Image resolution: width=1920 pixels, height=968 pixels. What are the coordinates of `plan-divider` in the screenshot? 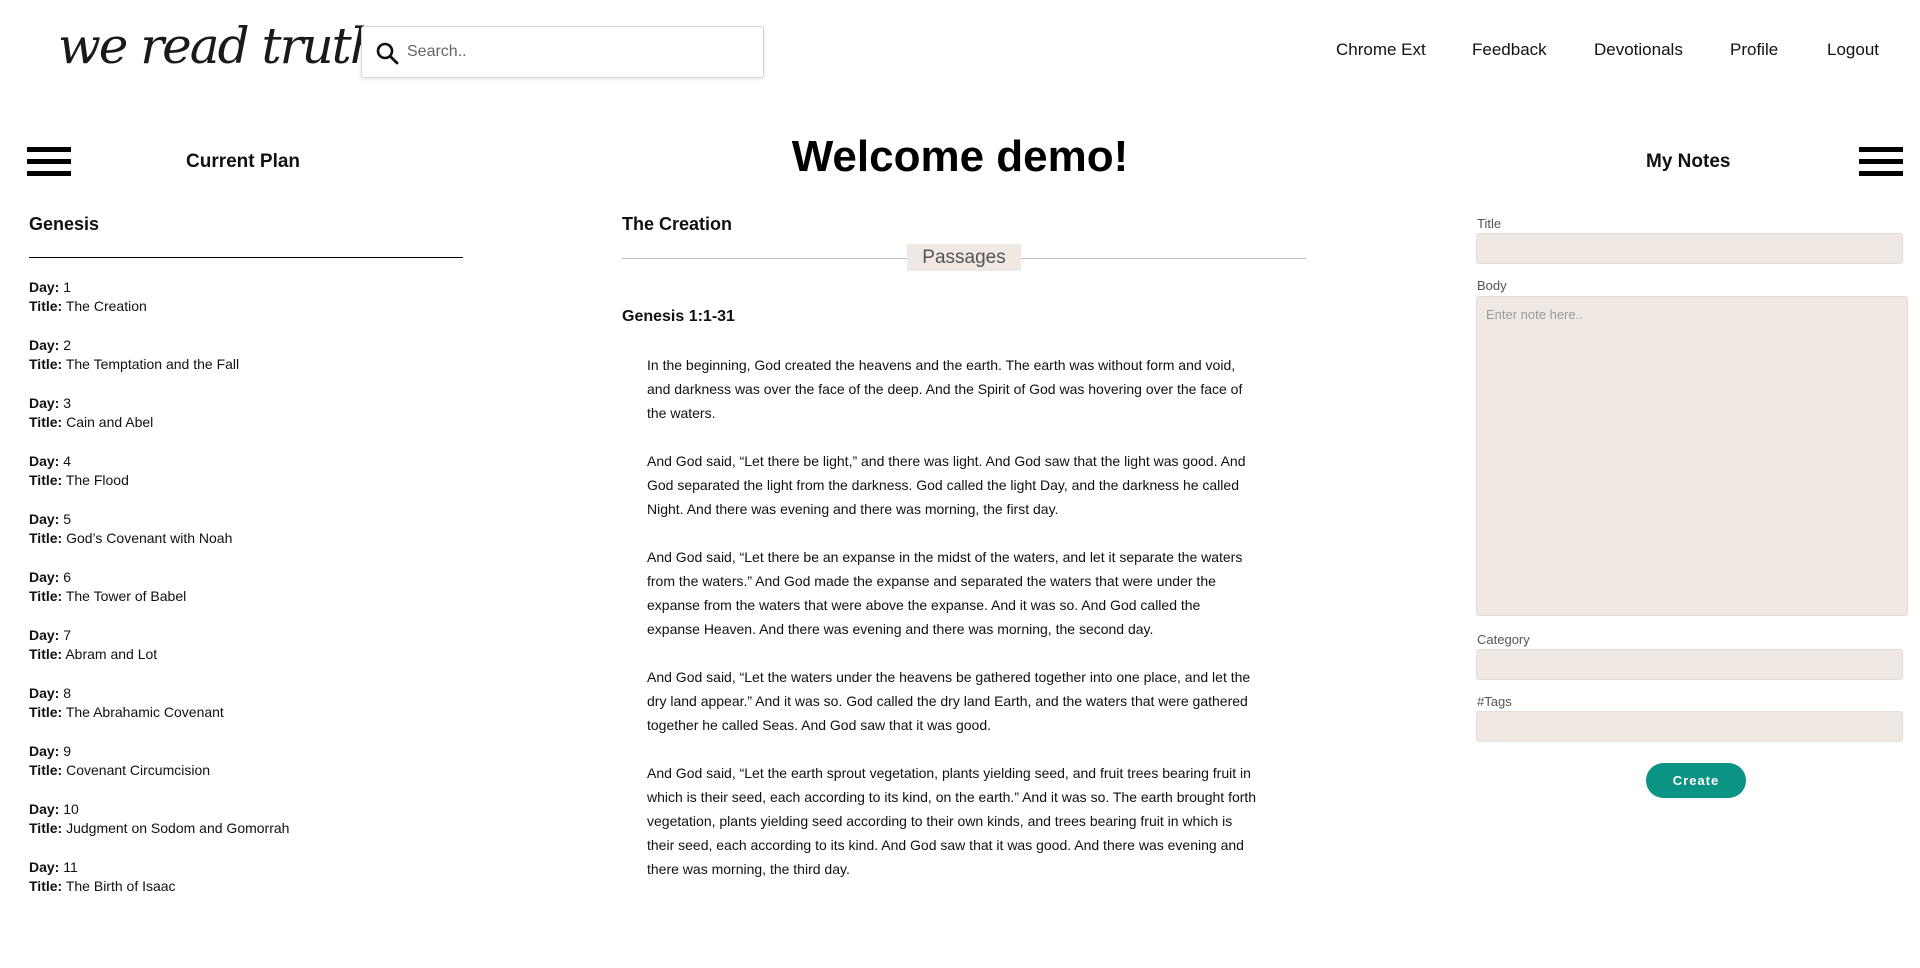 It's located at (246, 257).